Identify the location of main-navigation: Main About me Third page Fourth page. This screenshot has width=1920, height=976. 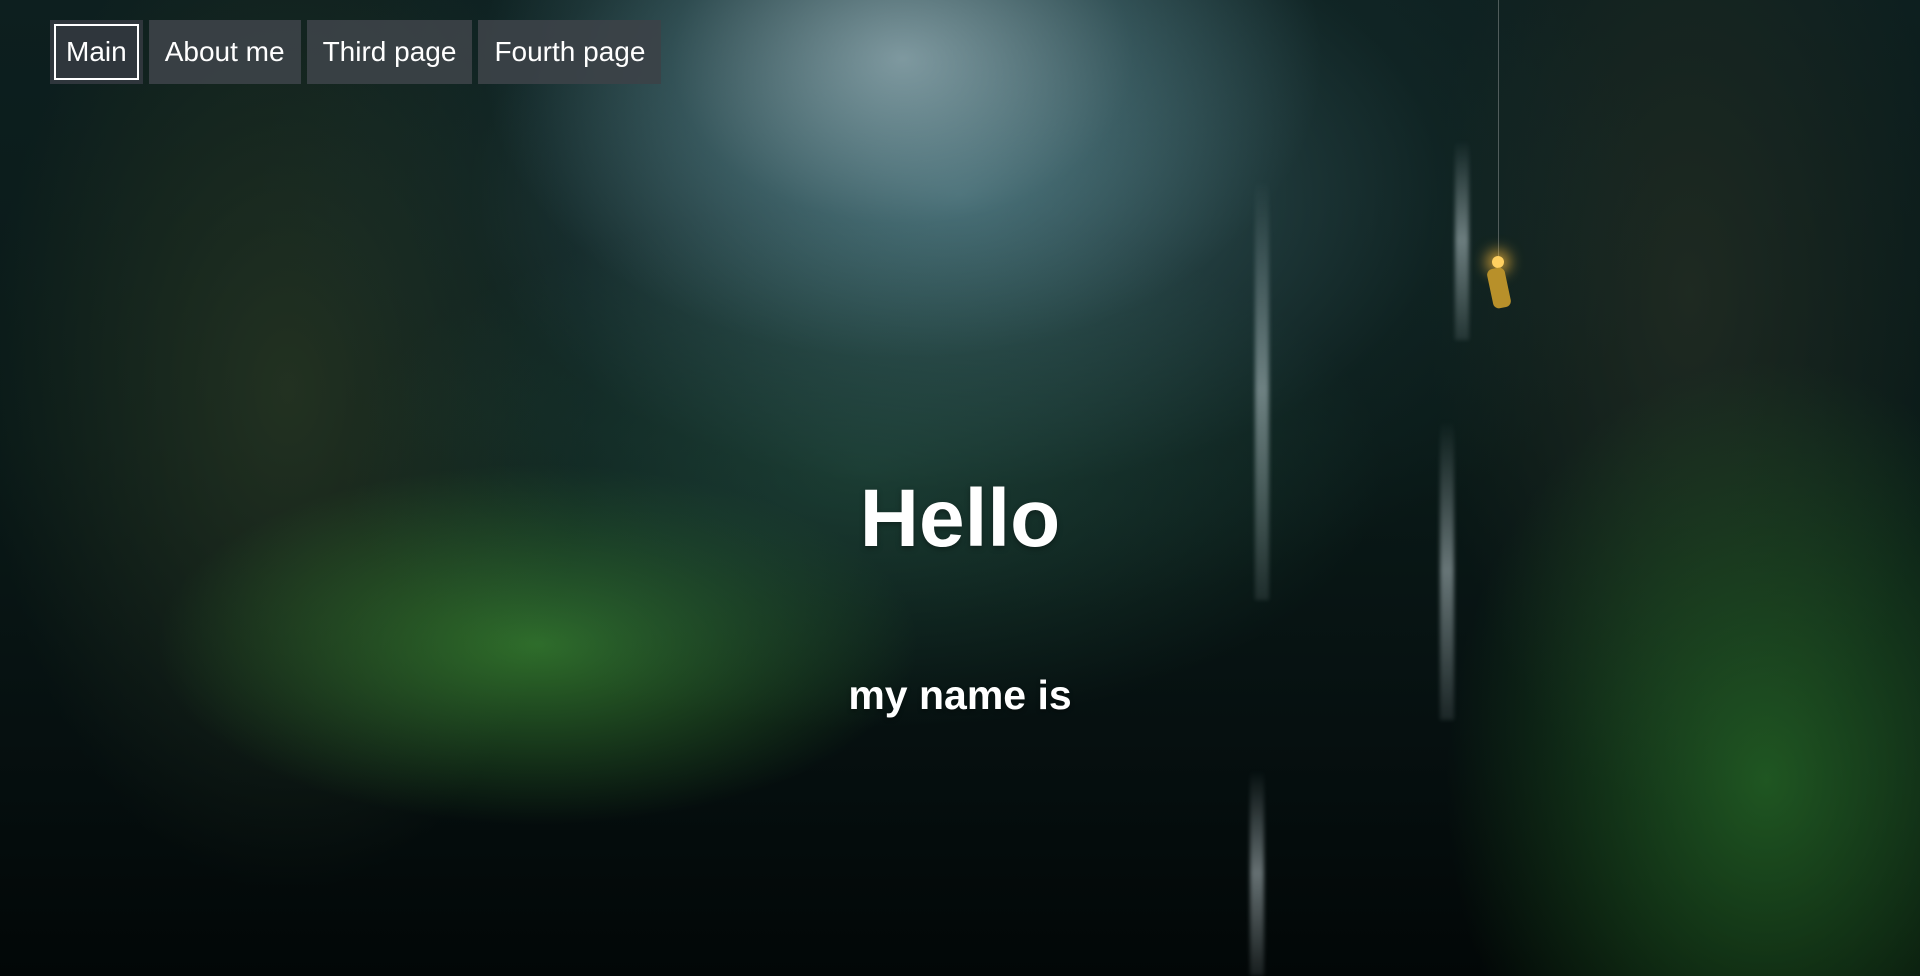
(356, 52).